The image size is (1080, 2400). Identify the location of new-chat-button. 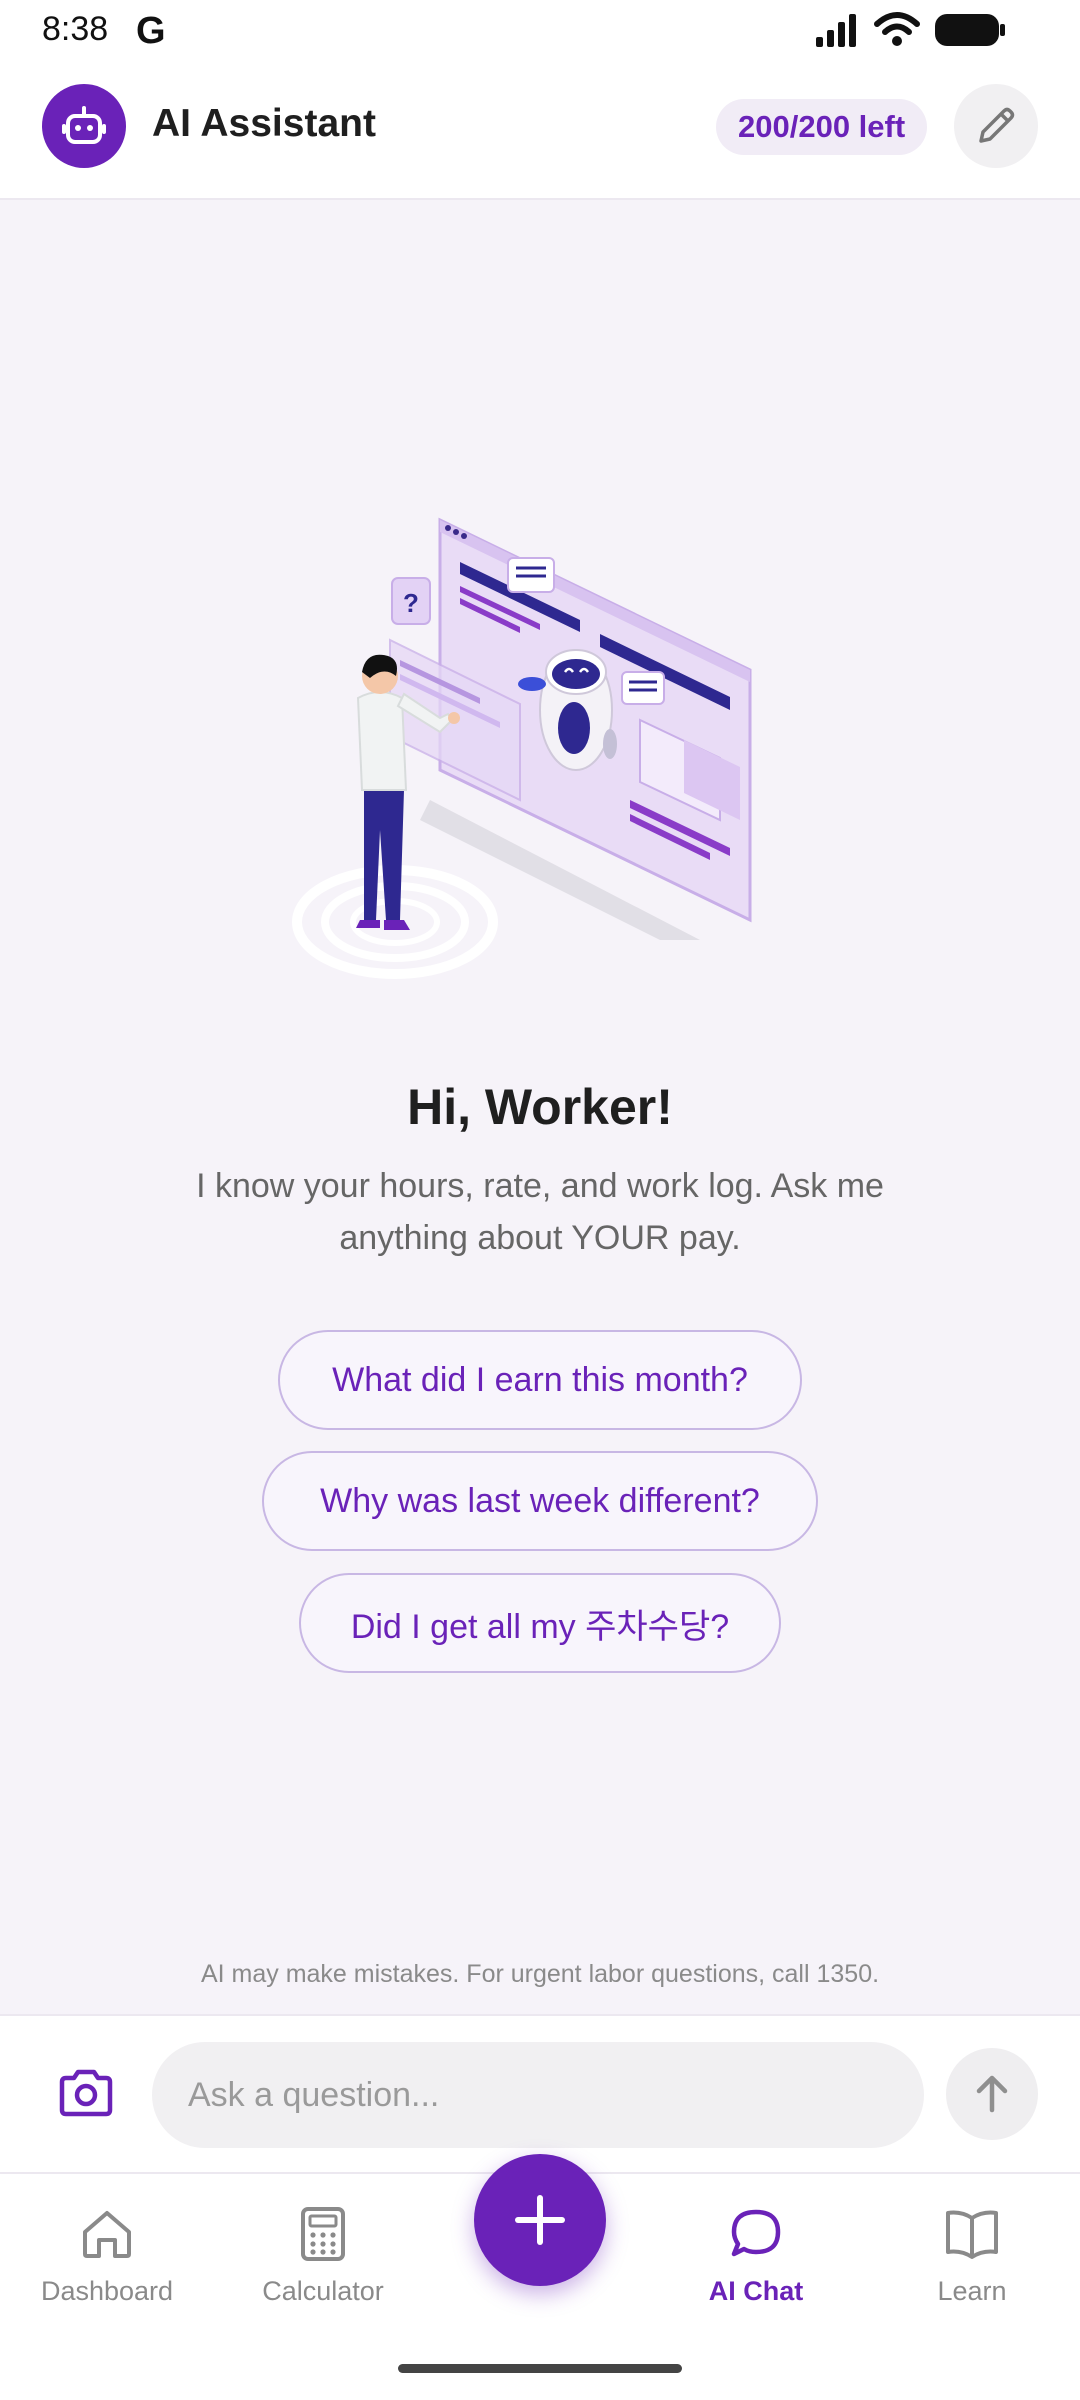
(996, 126).